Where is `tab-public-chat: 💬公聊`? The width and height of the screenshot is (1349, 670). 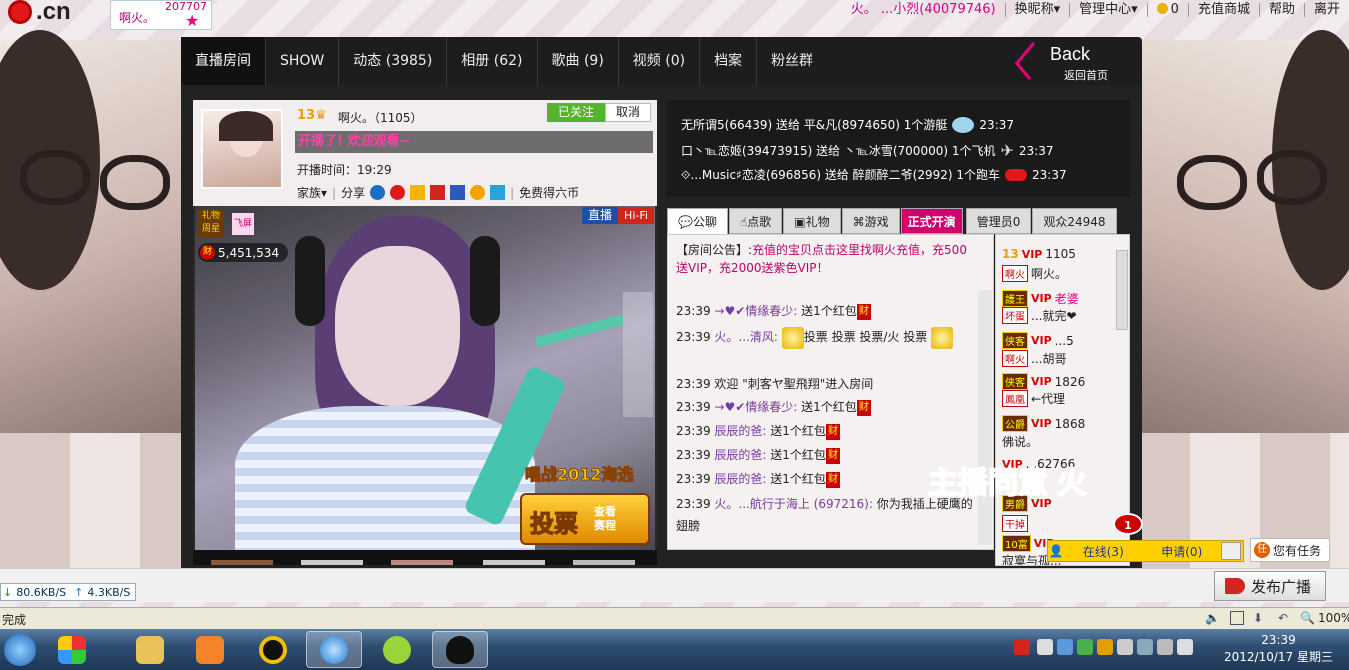
tab-public-chat: 💬公聊 is located at coordinates (697, 221).